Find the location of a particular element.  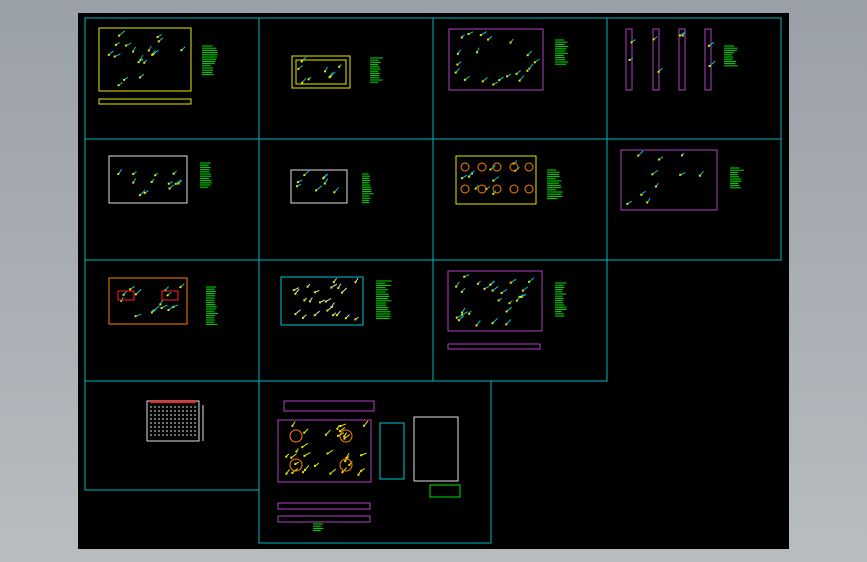

sheet-plate-1-outline is located at coordinates (172, 78).